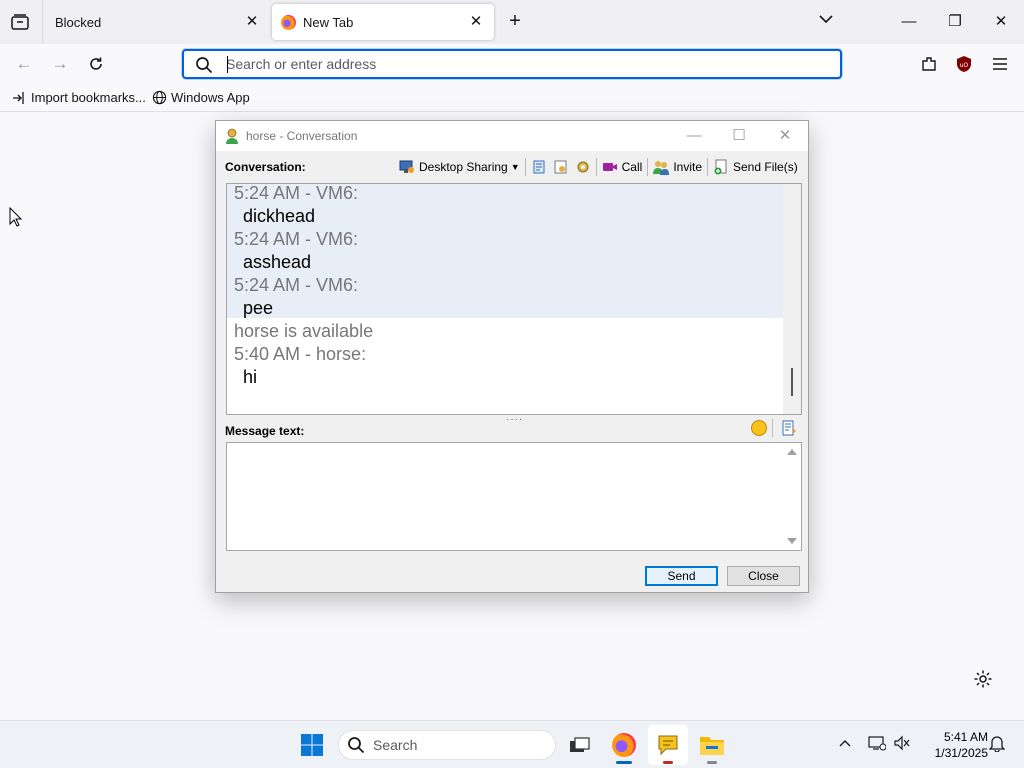 This screenshot has height=768, width=1024. What do you see at coordinates (539, 167) in the screenshot?
I see `history-button` at bounding box center [539, 167].